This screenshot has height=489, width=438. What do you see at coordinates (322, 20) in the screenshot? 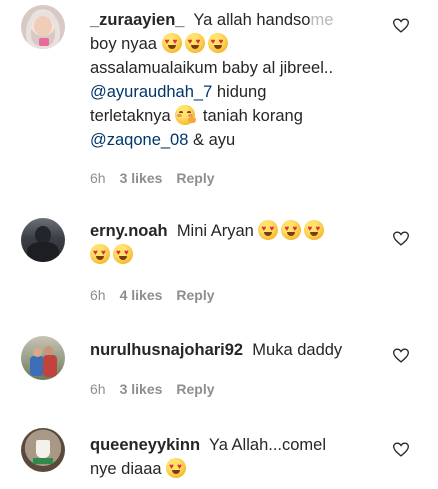
I see `comment-body-faded: me` at bounding box center [322, 20].